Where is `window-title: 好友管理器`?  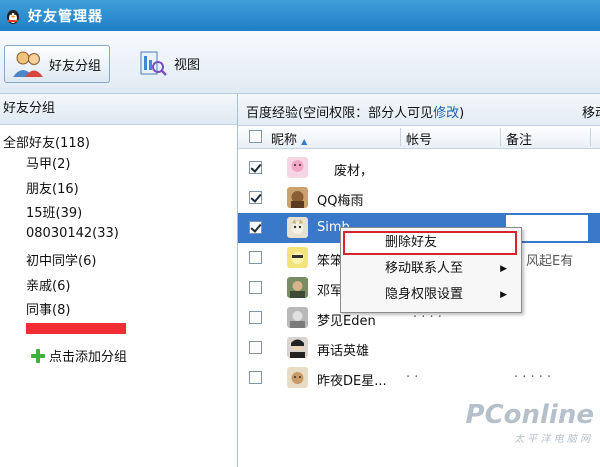
window-title: 好友管理器 is located at coordinates (65, 16).